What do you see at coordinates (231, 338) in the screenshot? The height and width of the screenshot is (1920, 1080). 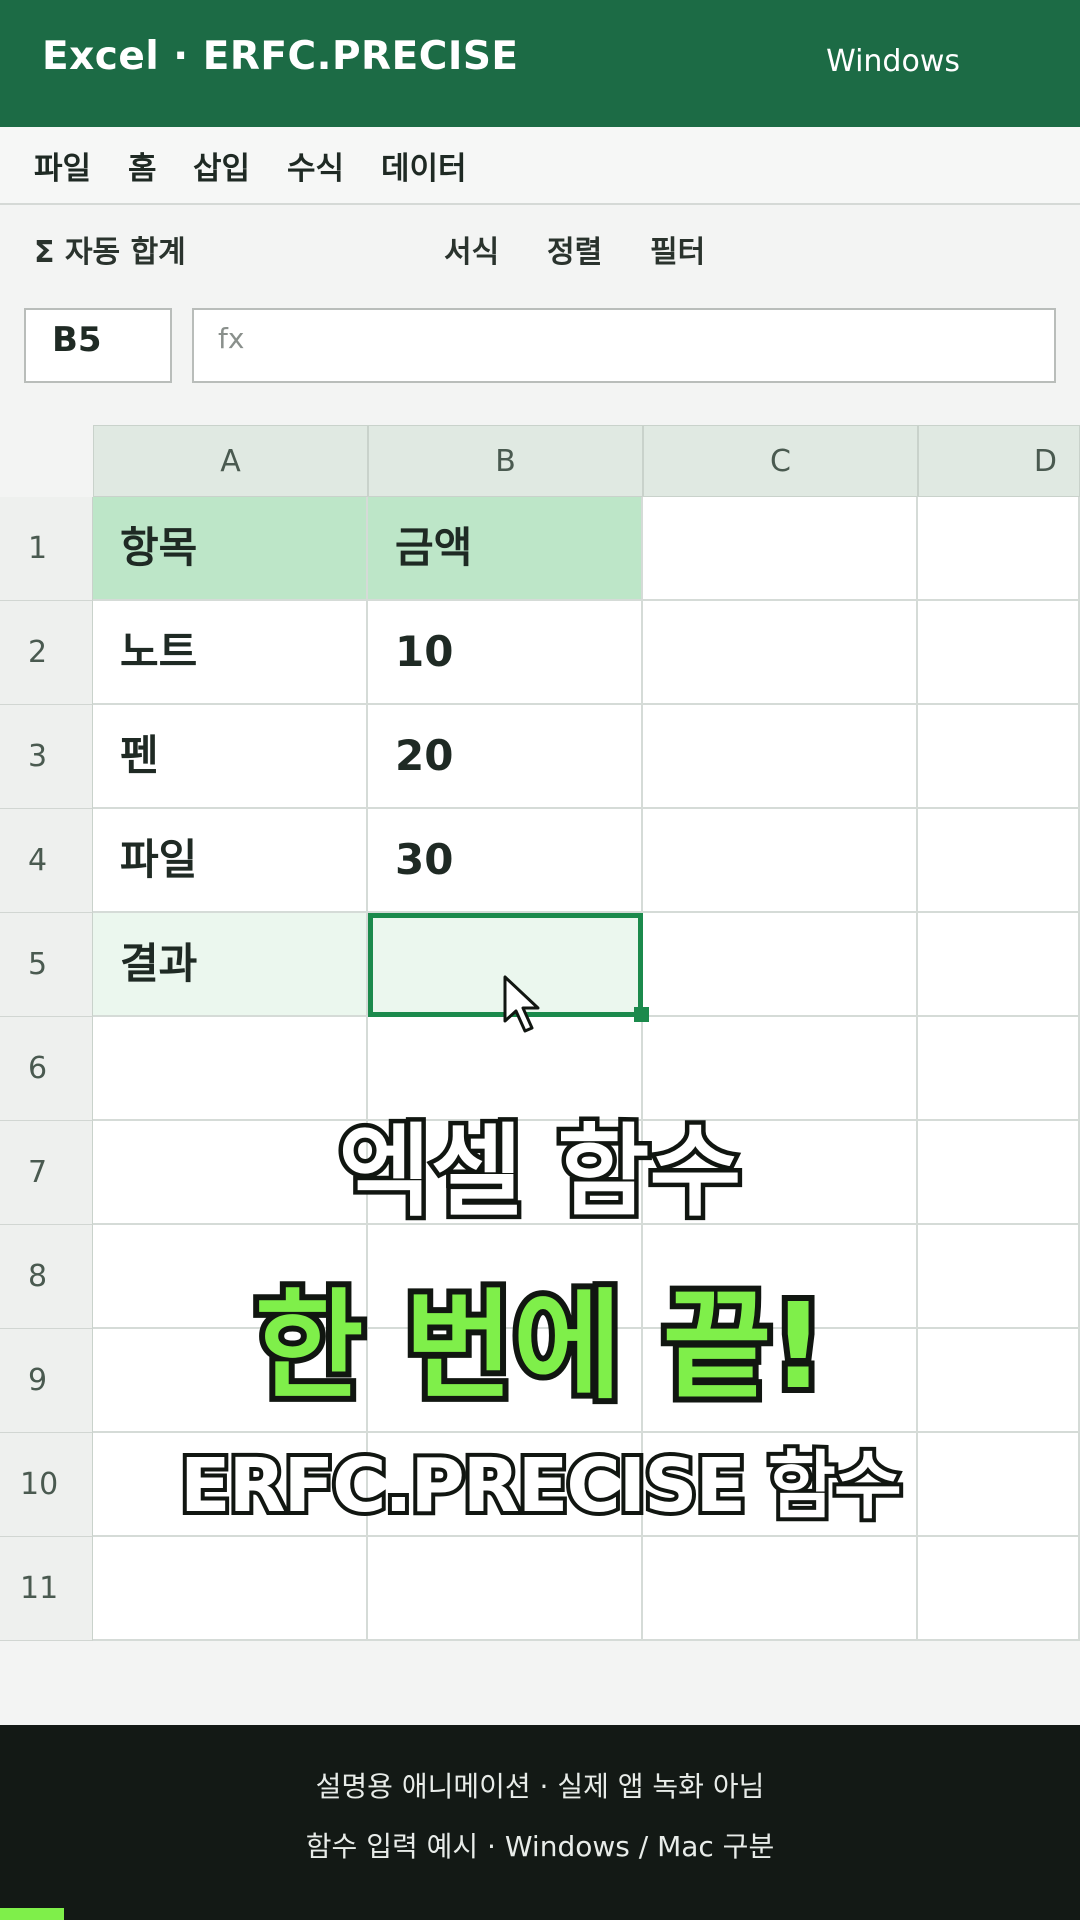 I see `fx-icon: fx` at bounding box center [231, 338].